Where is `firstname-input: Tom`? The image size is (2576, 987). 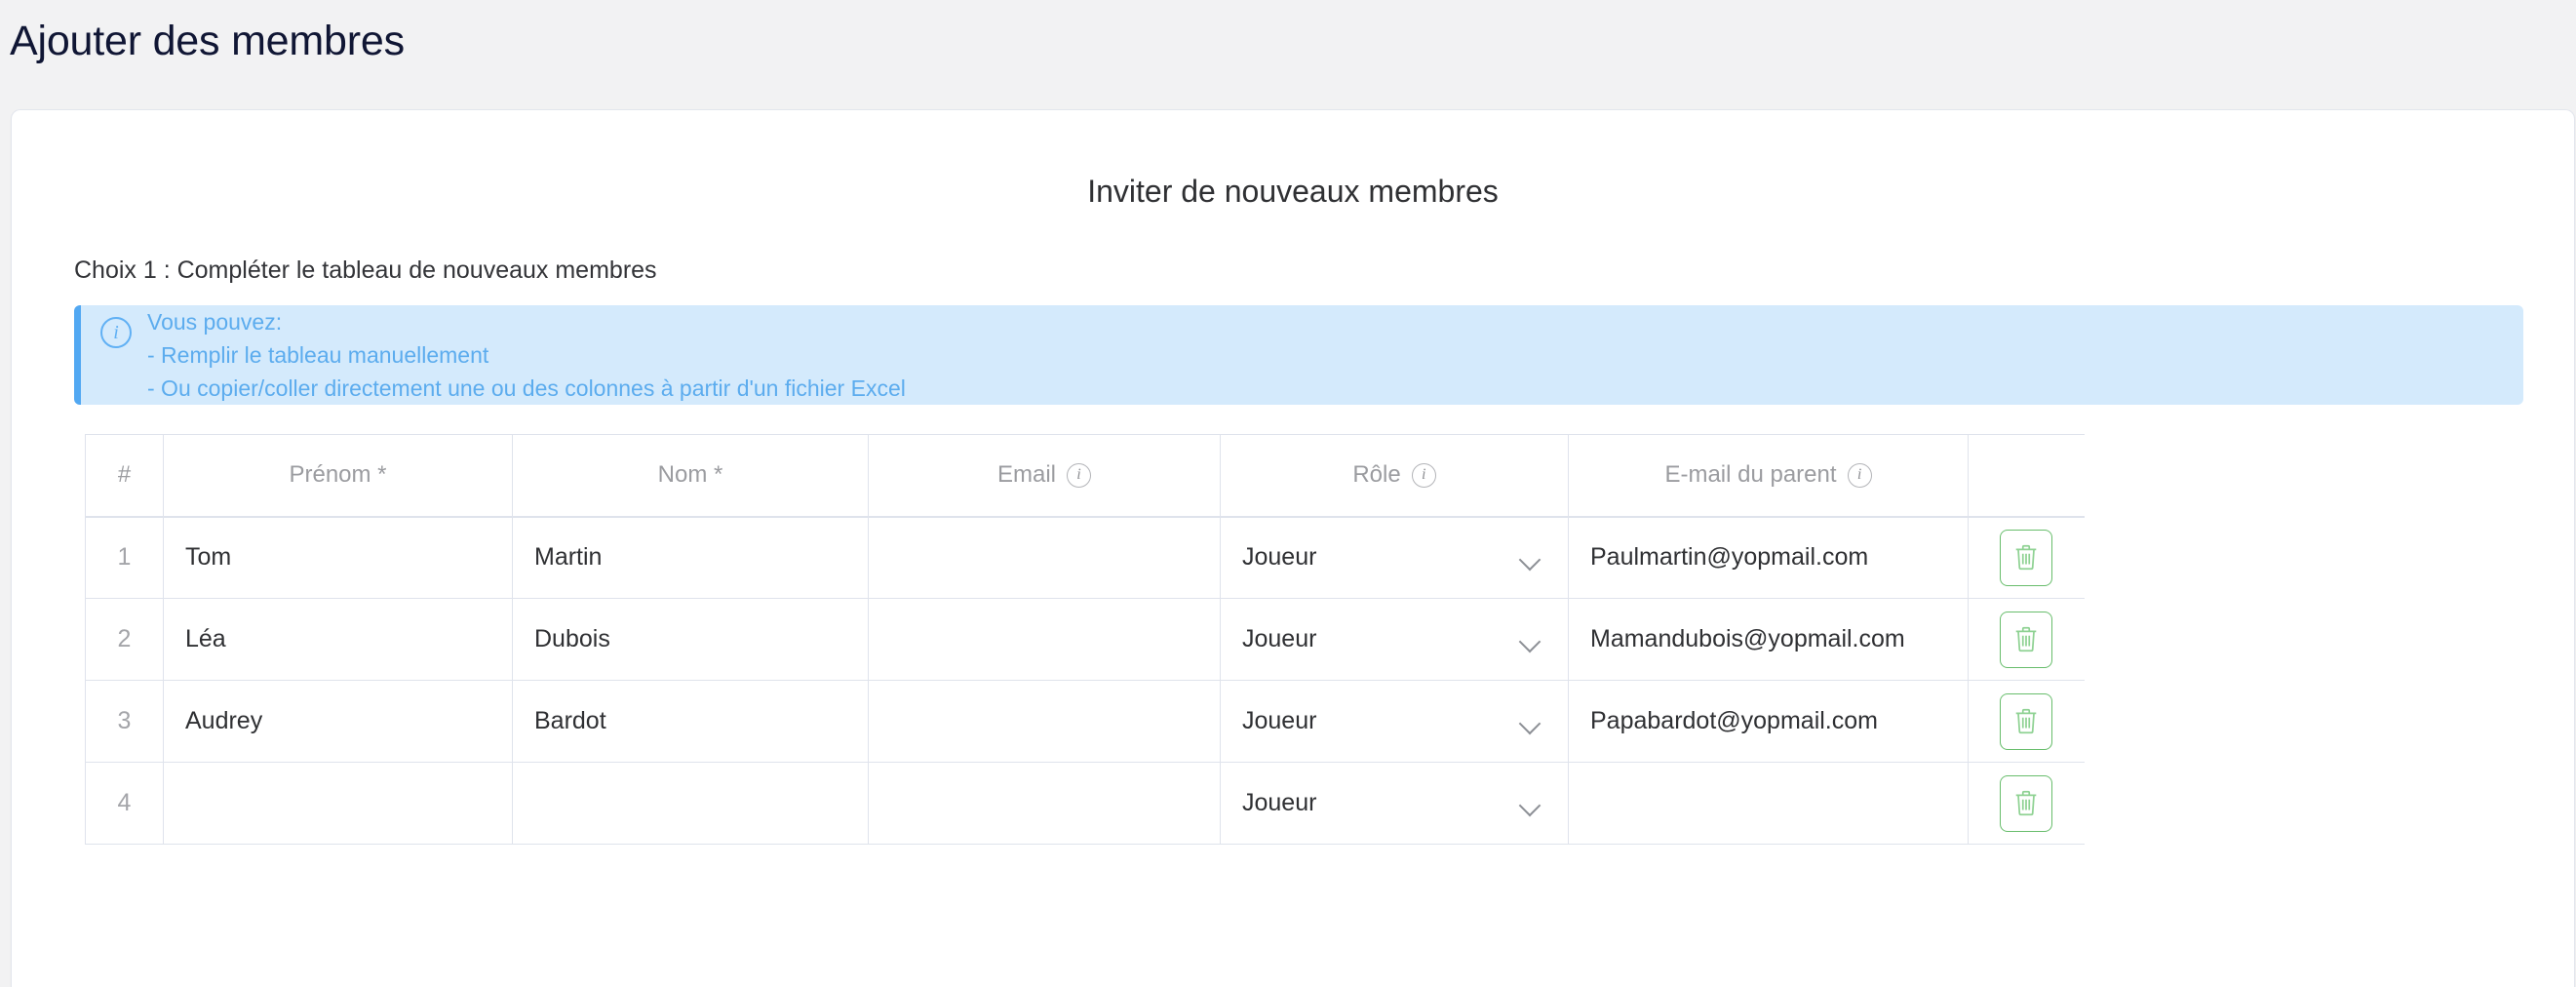 firstname-input: Tom is located at coordinates (338, 557).